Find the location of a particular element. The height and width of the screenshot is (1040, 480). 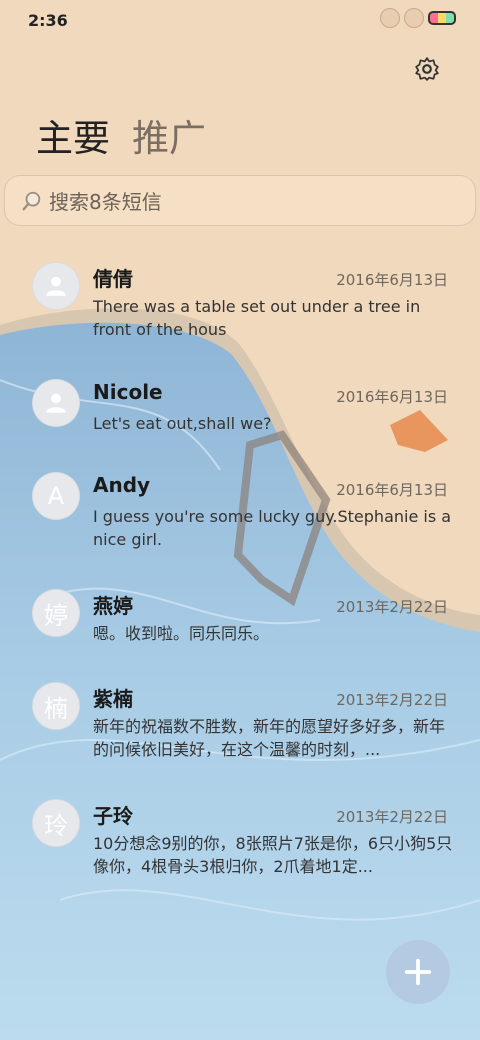

plus-icon is located at coordinates (418, 972).